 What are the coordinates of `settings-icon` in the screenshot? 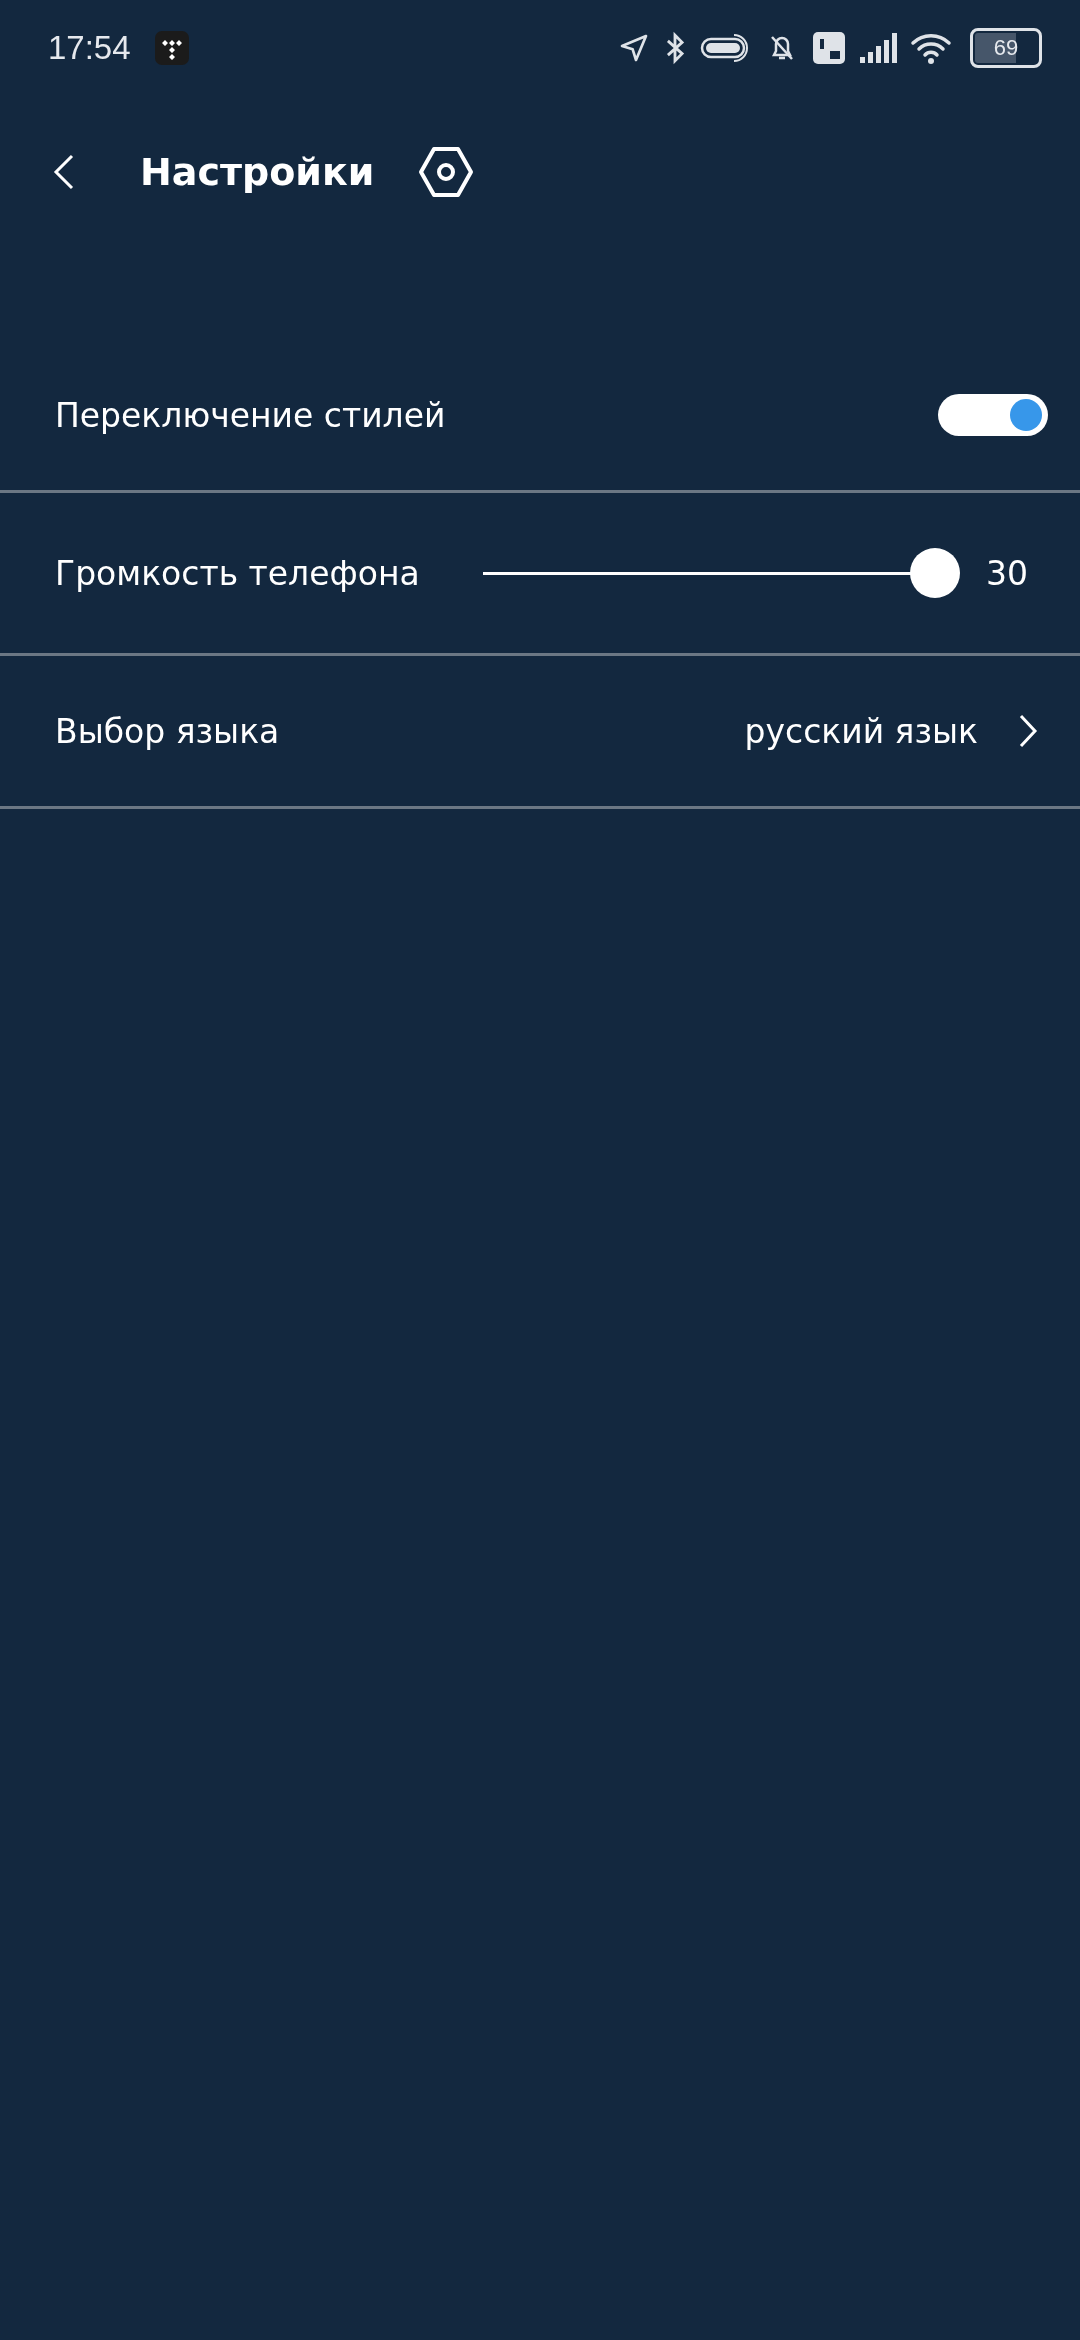 It's located at (446, 172).